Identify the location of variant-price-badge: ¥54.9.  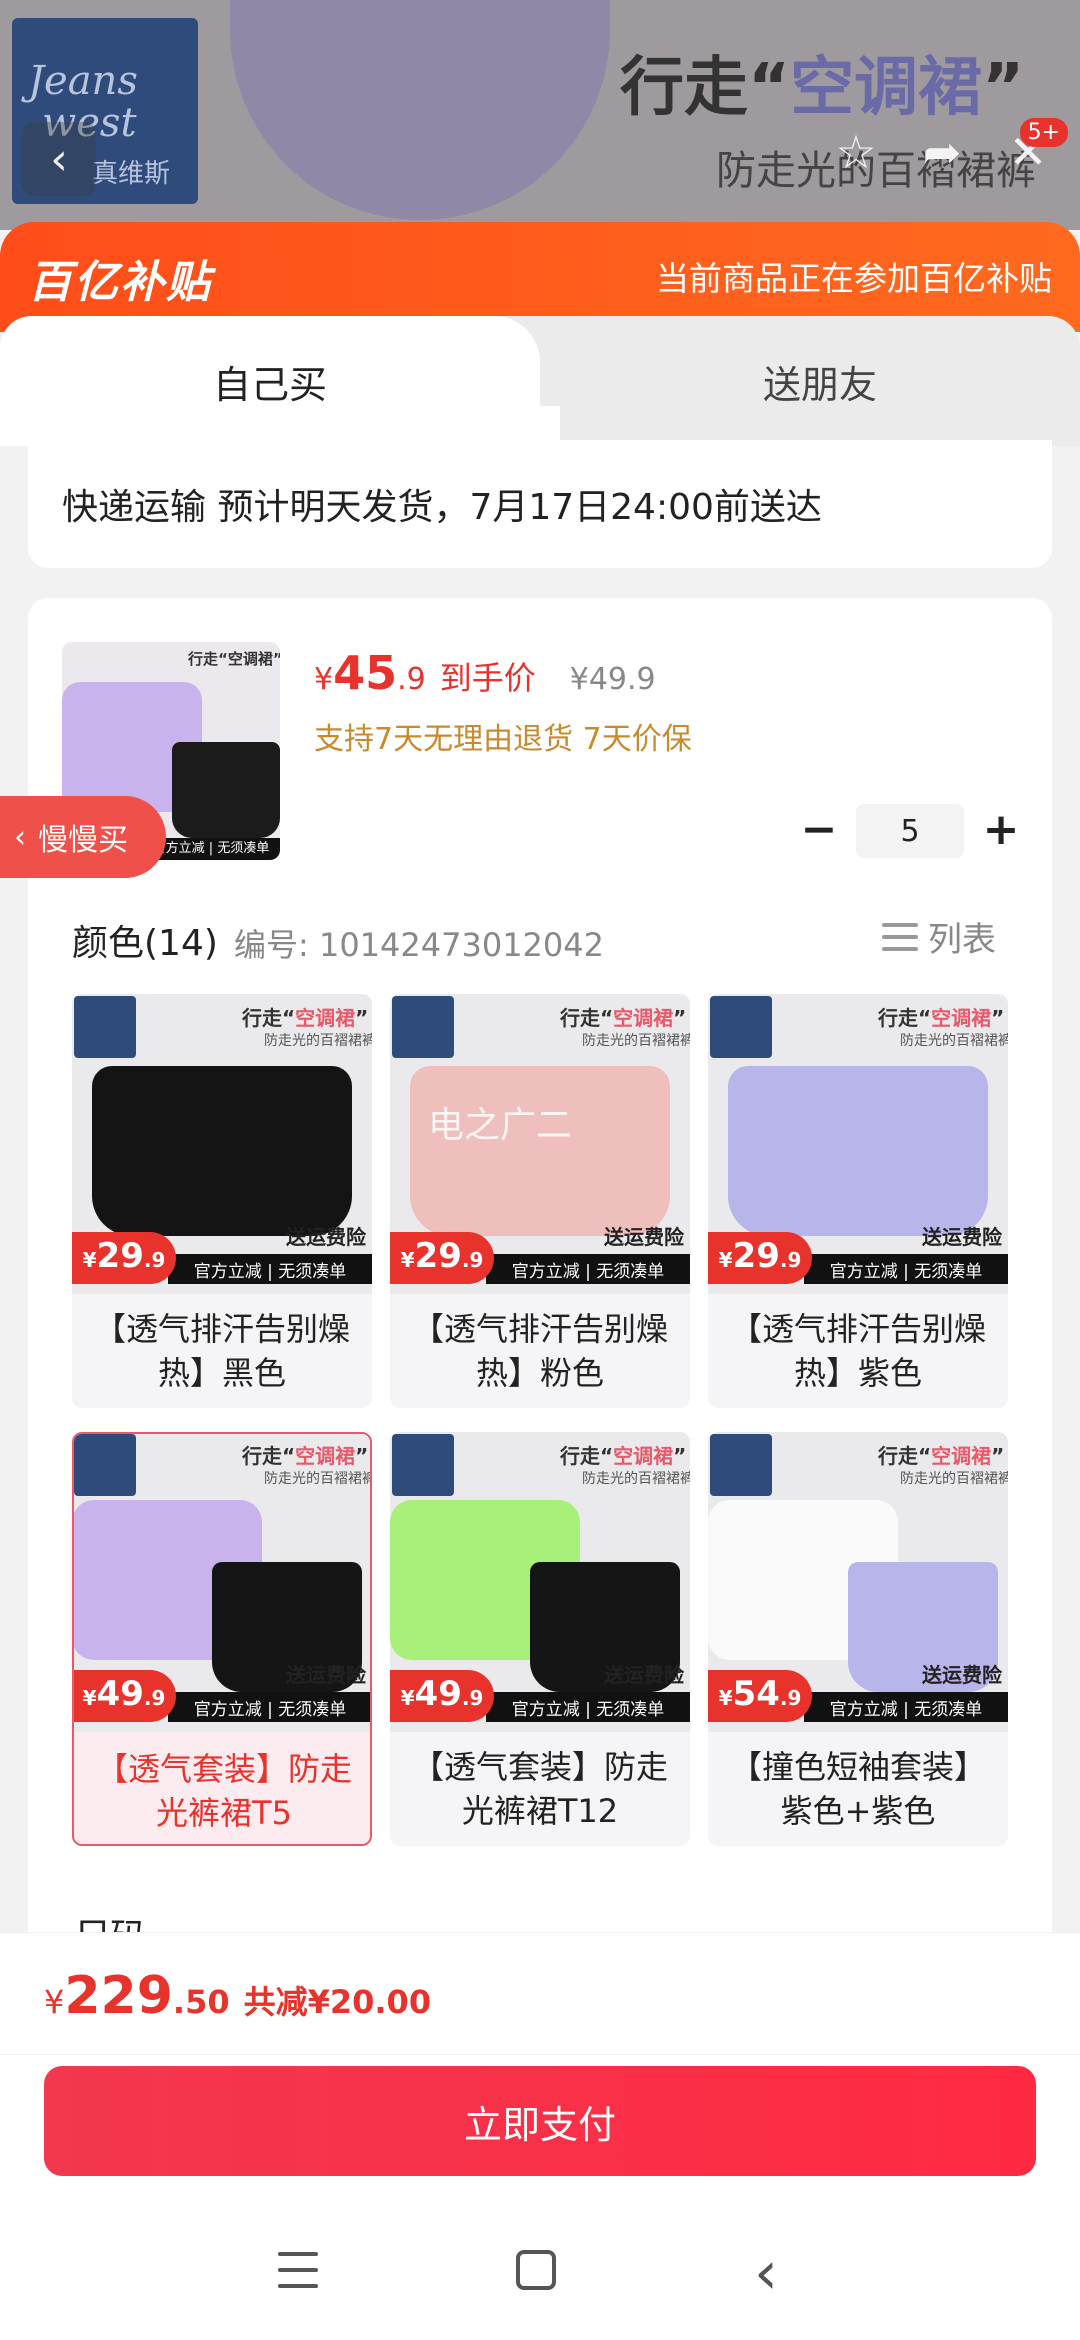
(760, 1696).